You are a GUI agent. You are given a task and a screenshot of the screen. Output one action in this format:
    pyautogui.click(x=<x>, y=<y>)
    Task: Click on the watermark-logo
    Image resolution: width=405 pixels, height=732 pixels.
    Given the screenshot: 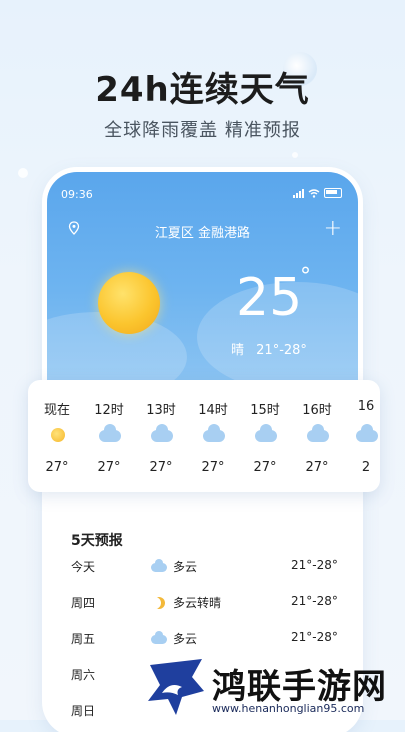 What is the action you would take?
    pyautogui.click(x=176, y=687)
    